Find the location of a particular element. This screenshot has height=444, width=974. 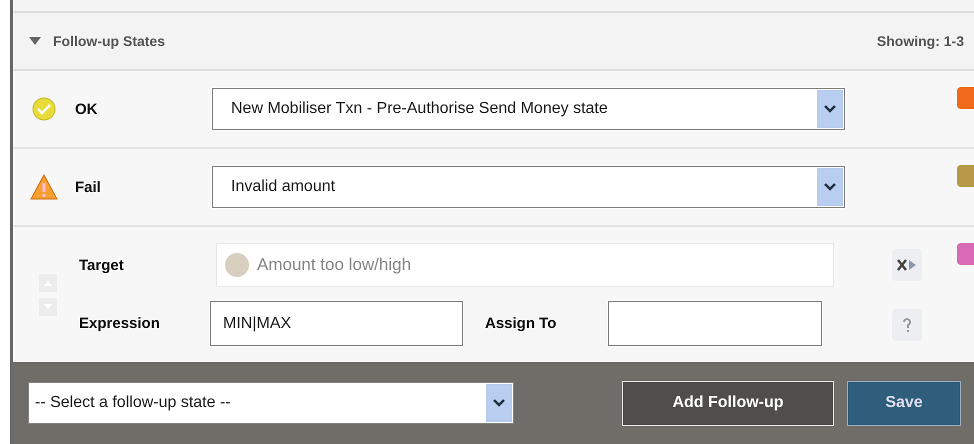

check-icon is located at coordinates (44, 109).